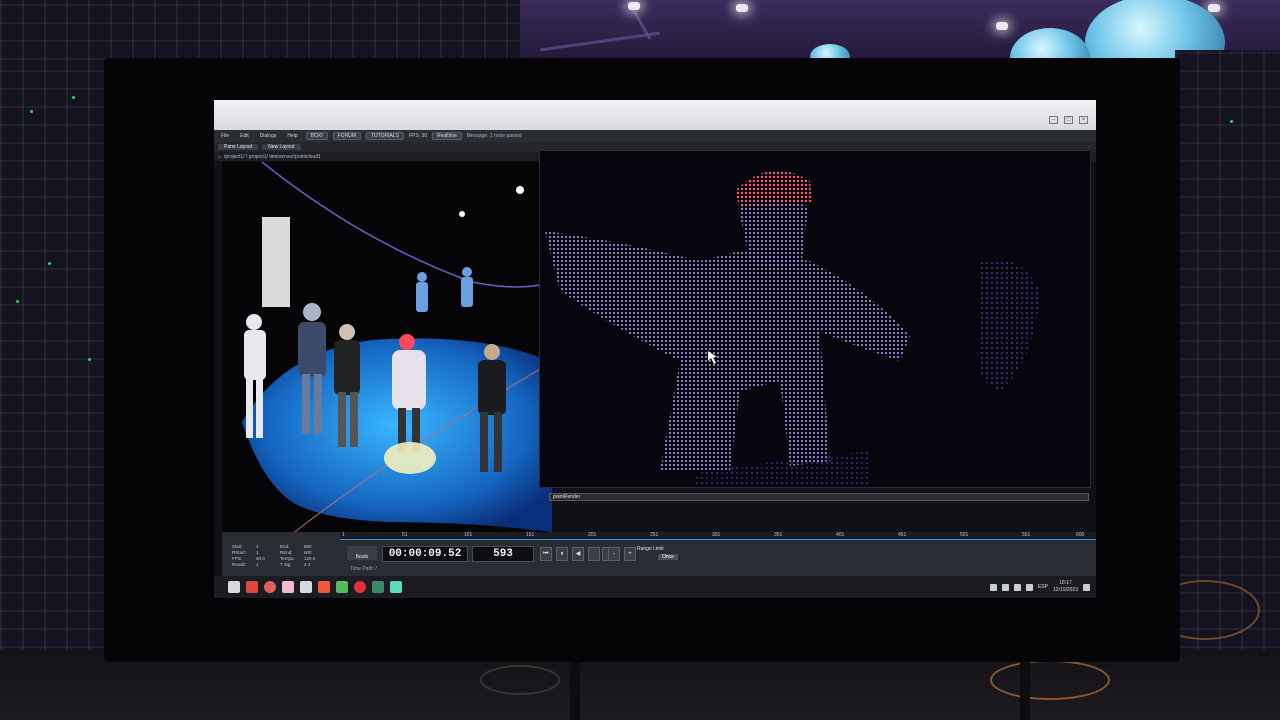  Describe the element at coordinates (281, 147) in the screenshot. I see `tab-new-layout: New Layout` at that location.